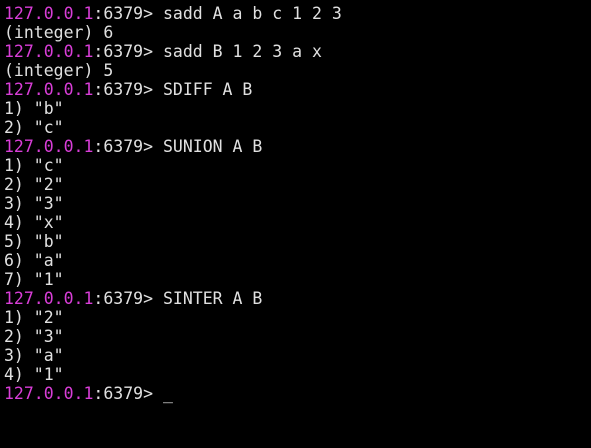 This screenshot has width=591, height=448. I want to click on output-text: 2) "2", so click(34, 184).